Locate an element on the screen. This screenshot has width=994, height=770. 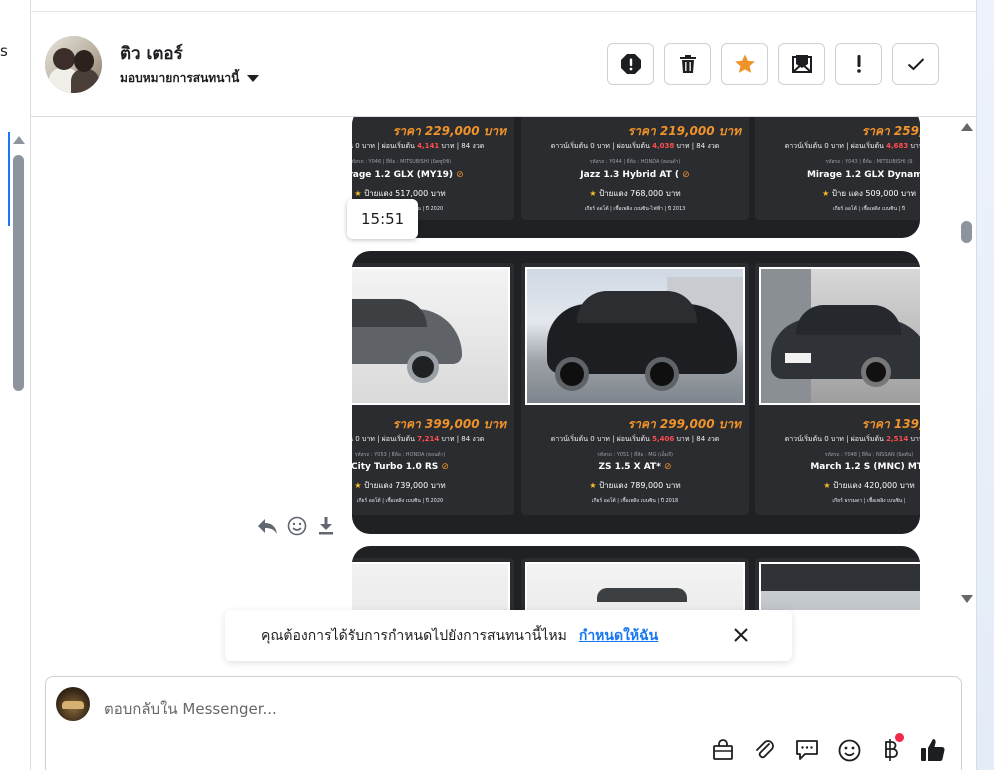
alert-octagon-icon is located at coordinates (630, 64).